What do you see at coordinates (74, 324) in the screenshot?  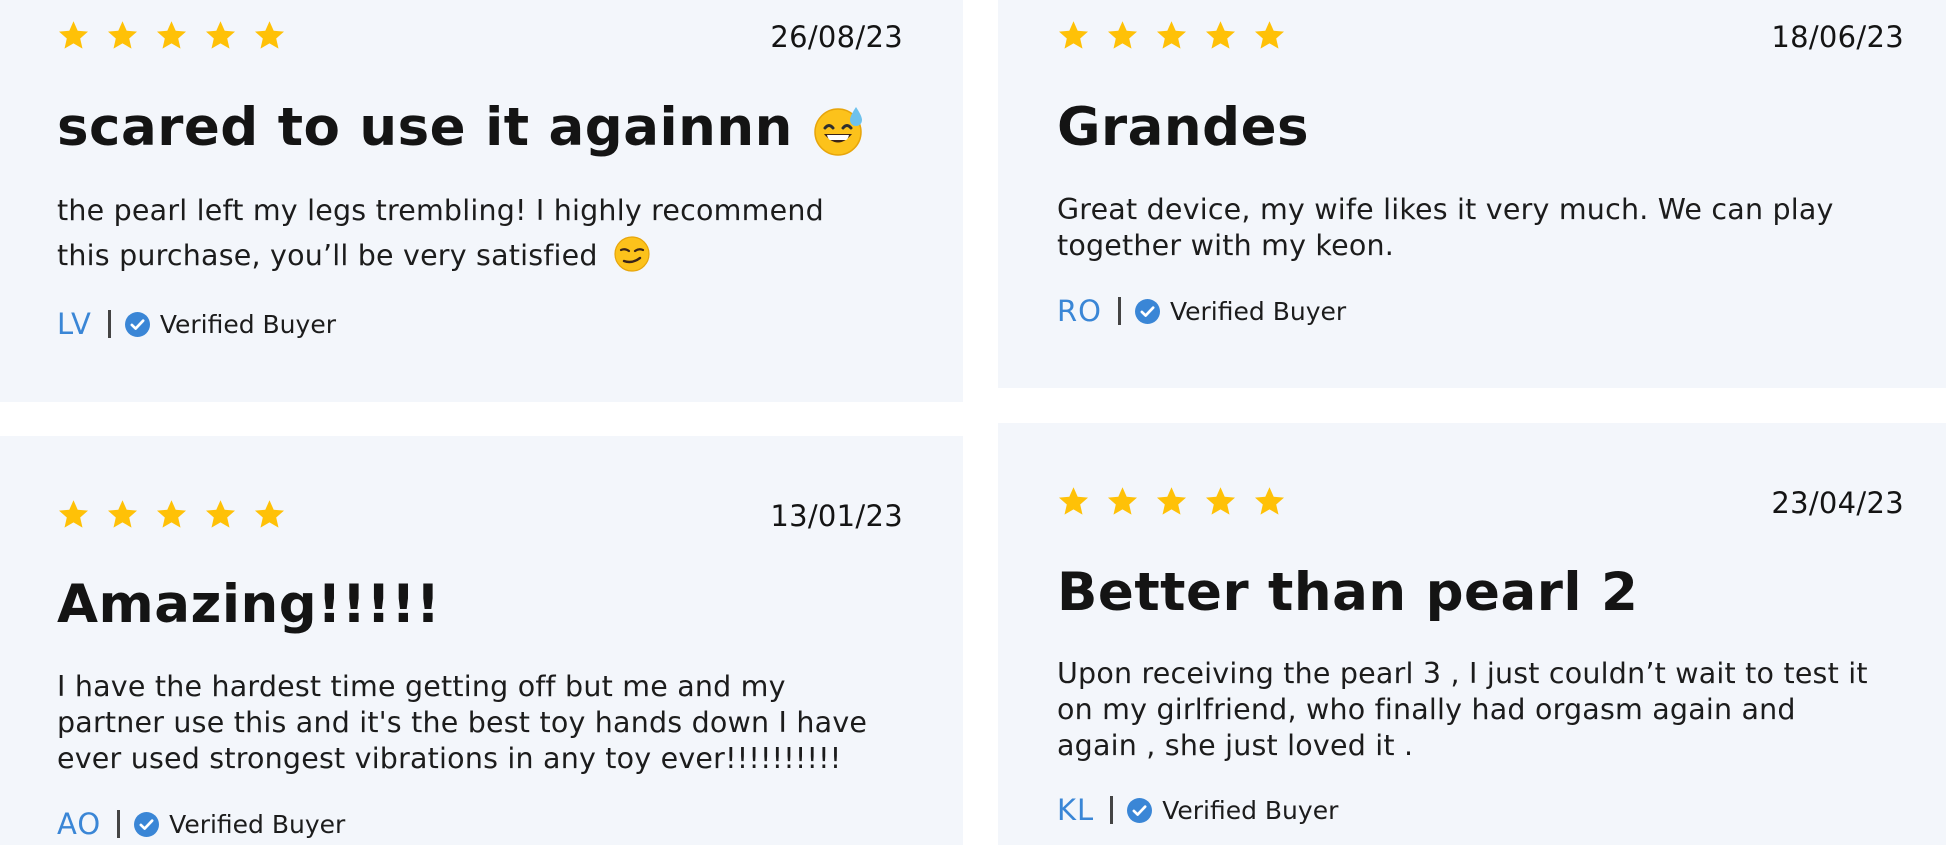 I see `reviewer-initials: LV` at bounding box center [74, 324].